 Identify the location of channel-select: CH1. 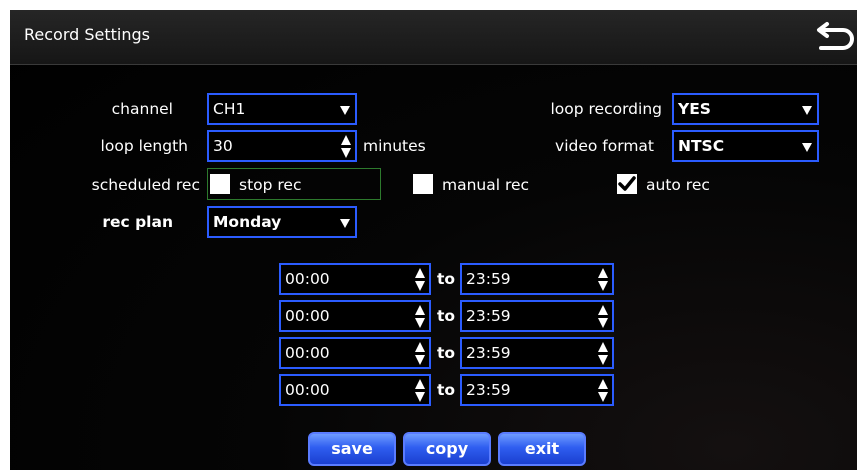
(282, 109).